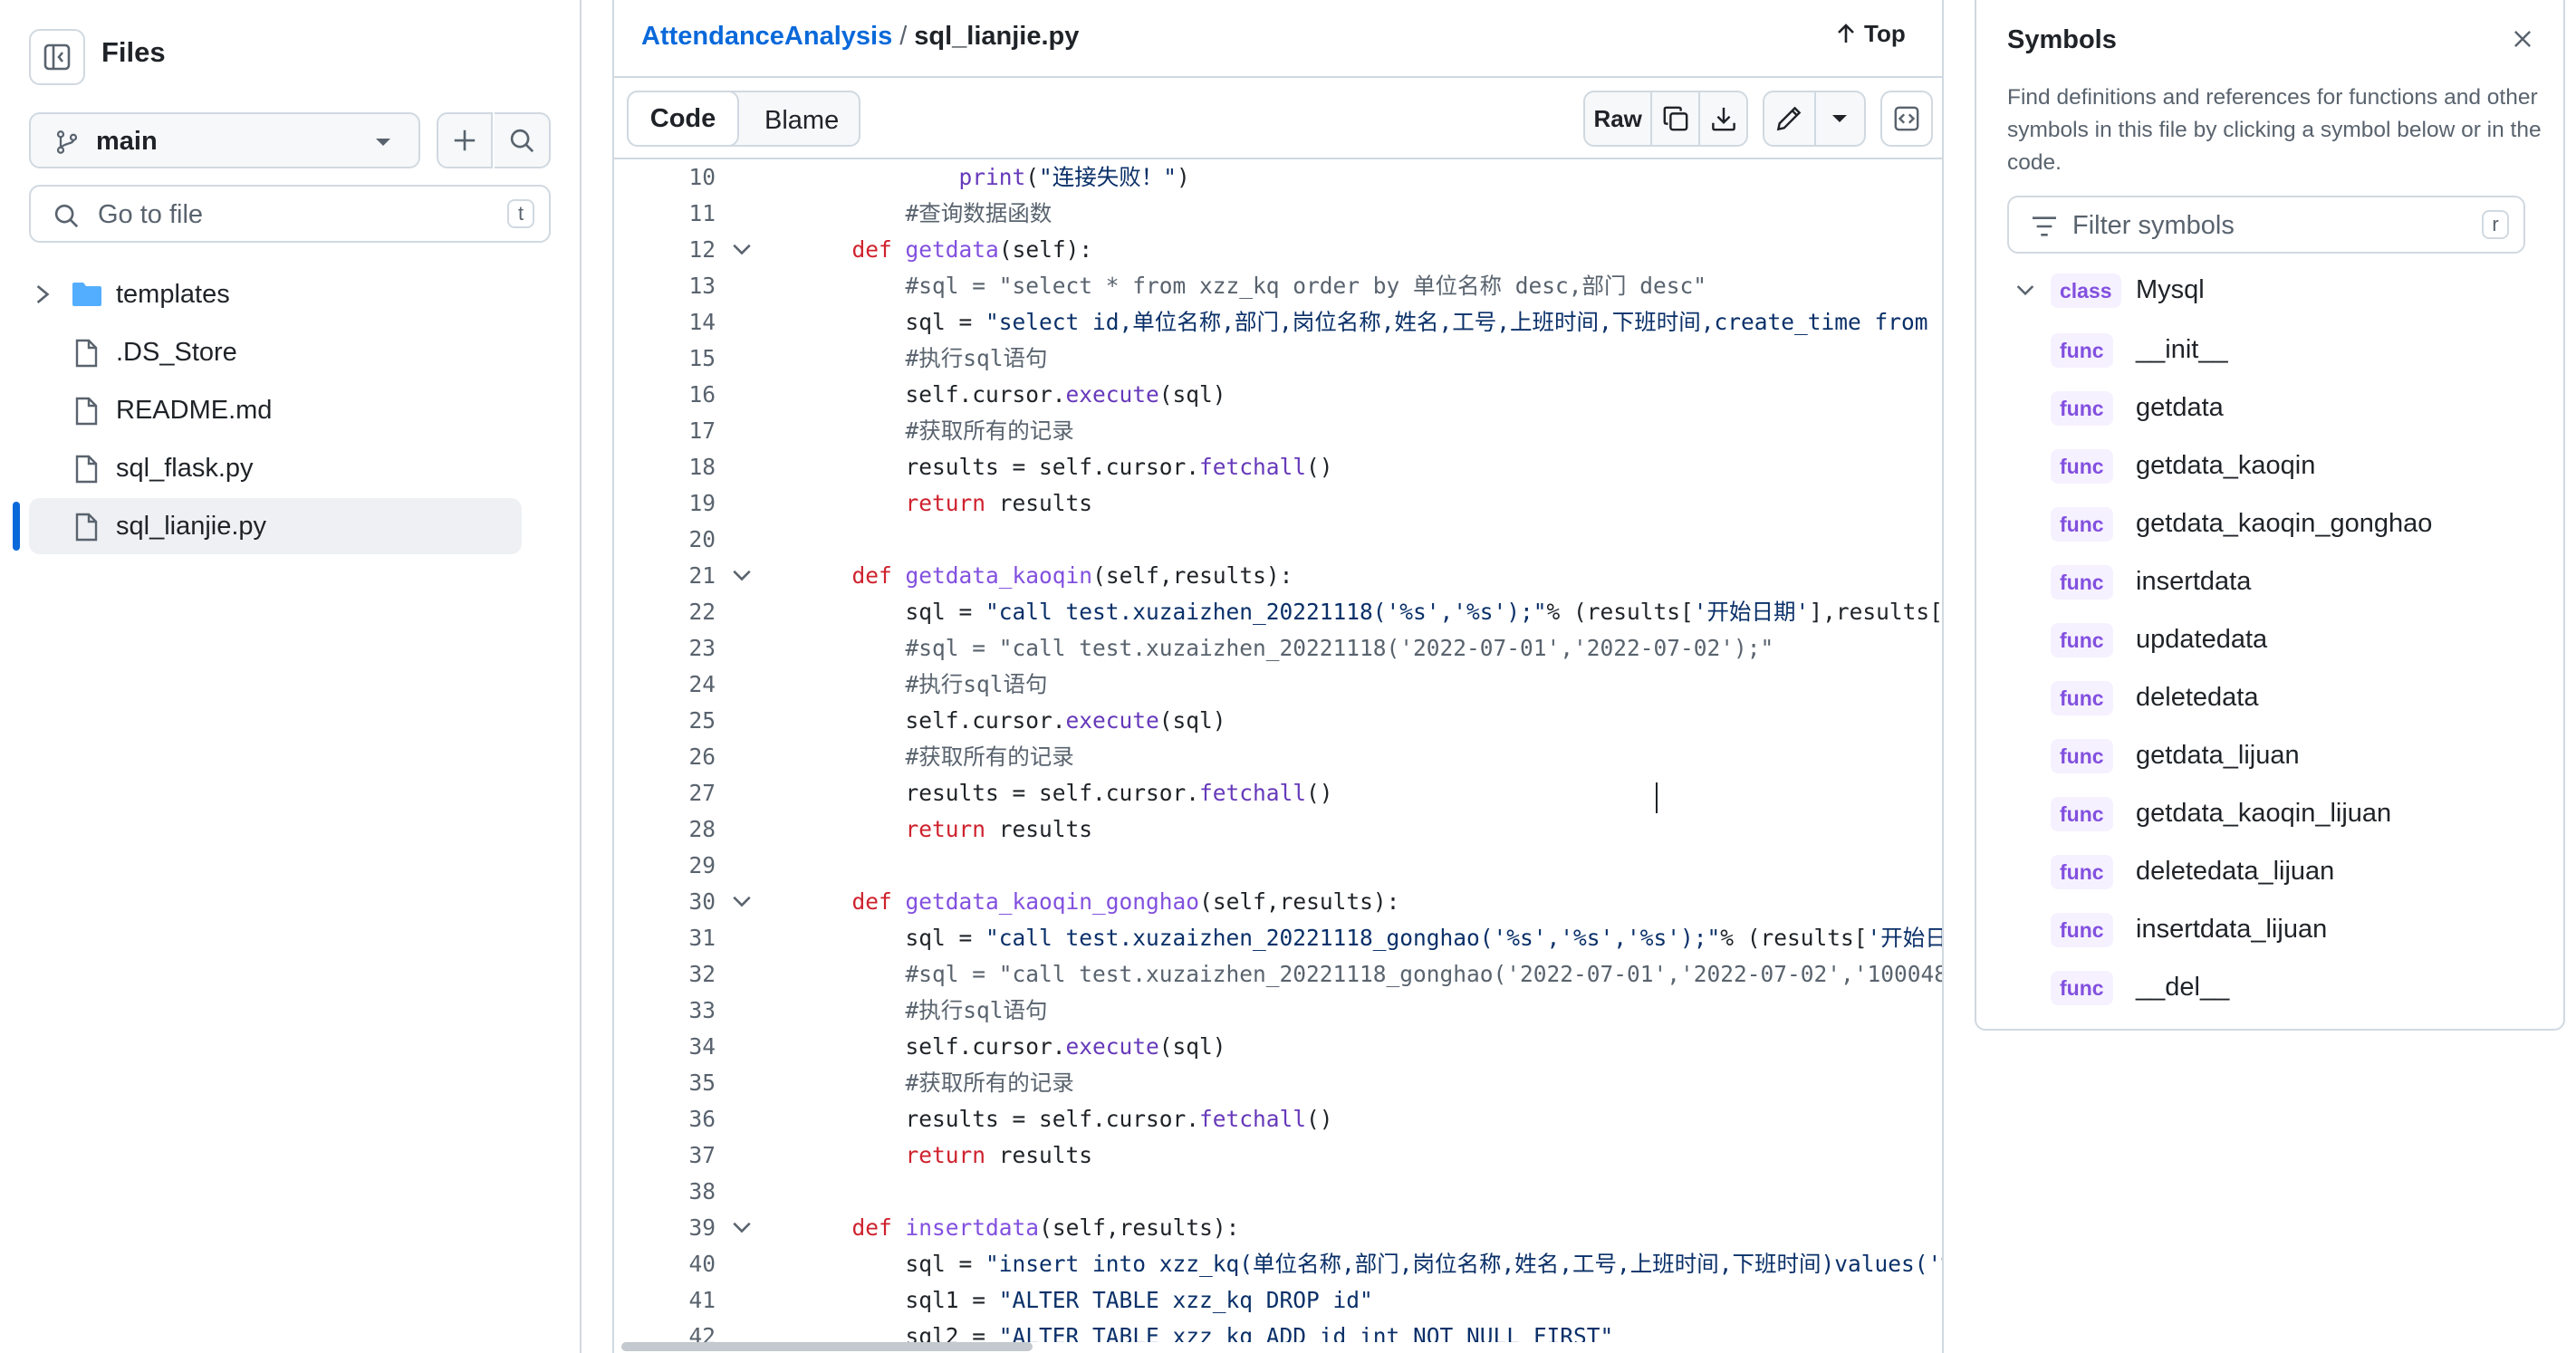 This screenshot has height=1353, width=2576. I want to click on symbol-class-mysql: class Mysql, so click(2266, 291).